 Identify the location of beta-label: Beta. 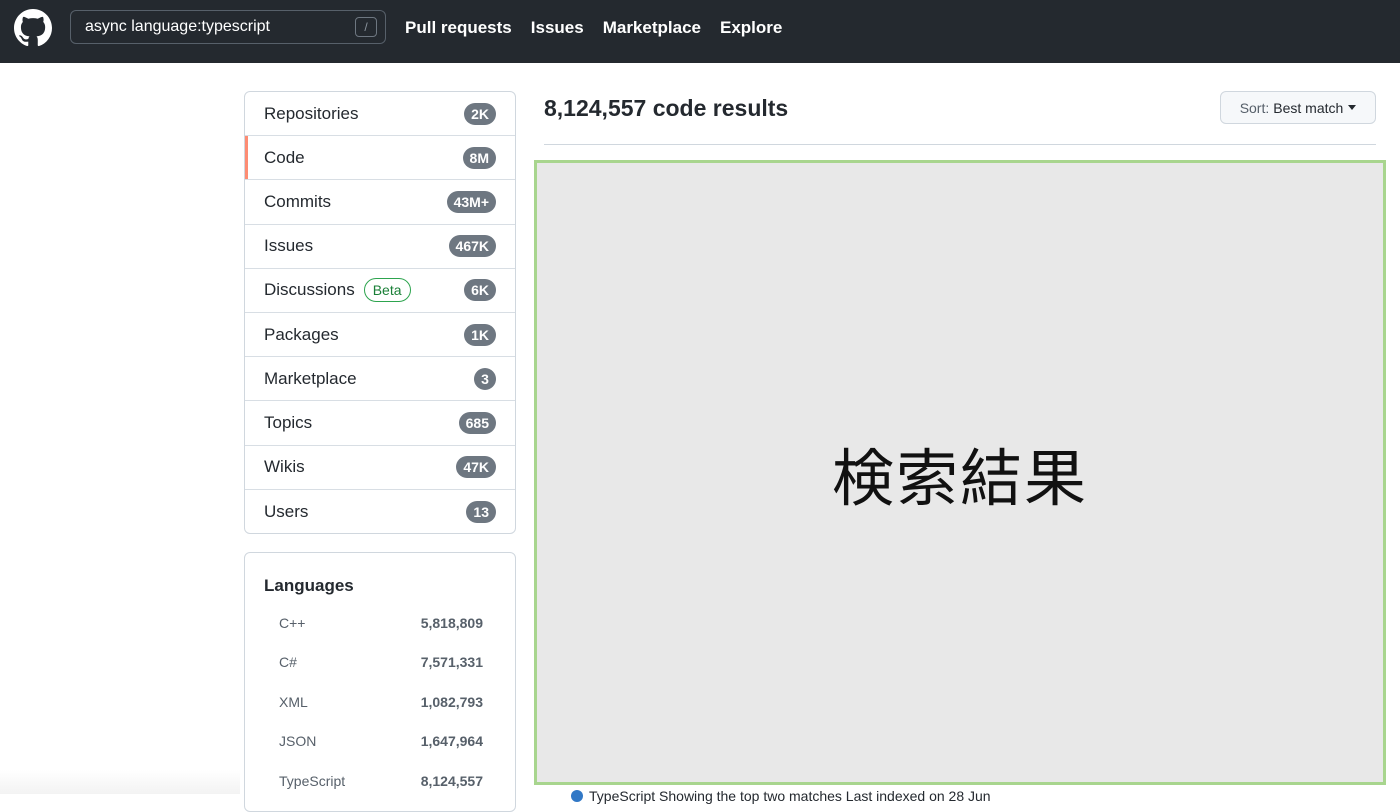
(387, 290).